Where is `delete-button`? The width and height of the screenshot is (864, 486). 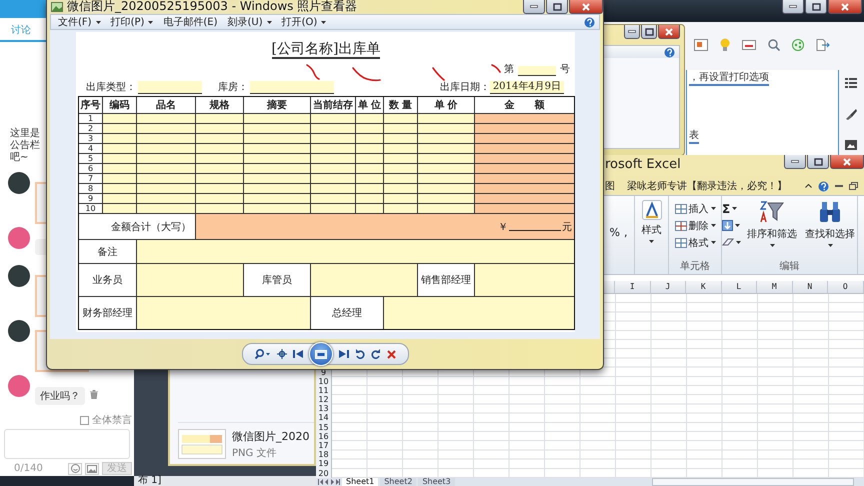
delete-button is located at coordinates (391, 354).